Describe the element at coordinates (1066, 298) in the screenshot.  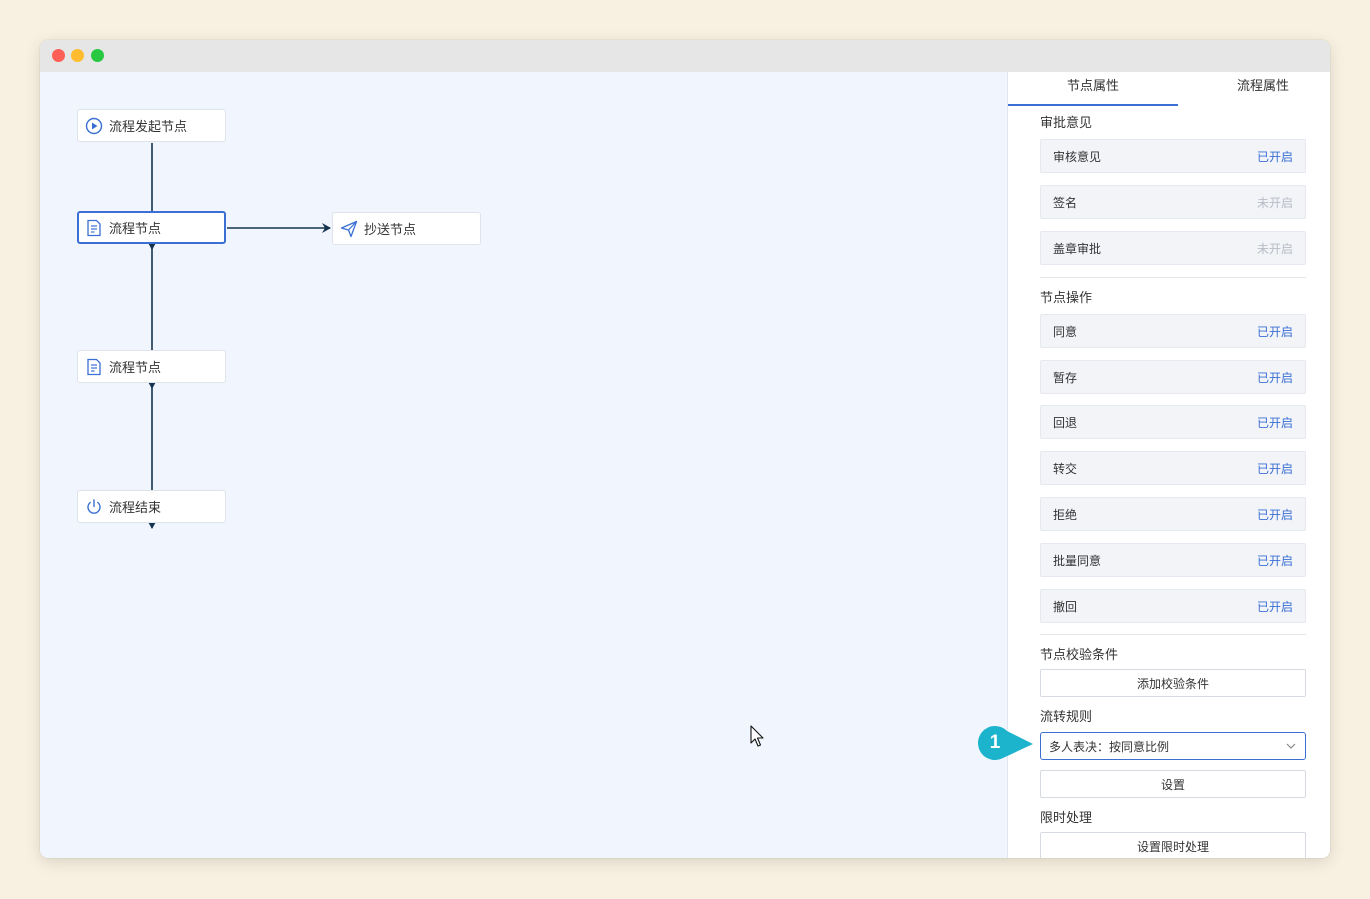
I see `section-title-node-operations: 节点操作` at that location.